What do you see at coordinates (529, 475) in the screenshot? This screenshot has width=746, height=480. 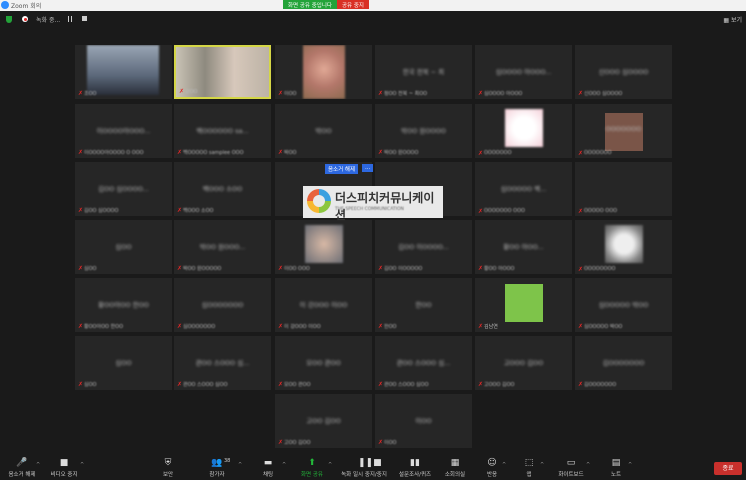 I see `apps-label: 앱` at bounding box center [529, 475].